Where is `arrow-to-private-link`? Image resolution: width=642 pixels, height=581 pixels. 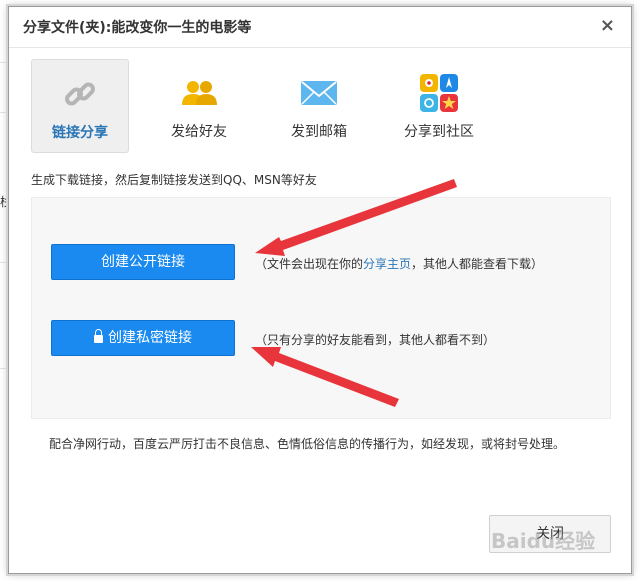
arrow-to-private-link is located at coordinates (325, 377).